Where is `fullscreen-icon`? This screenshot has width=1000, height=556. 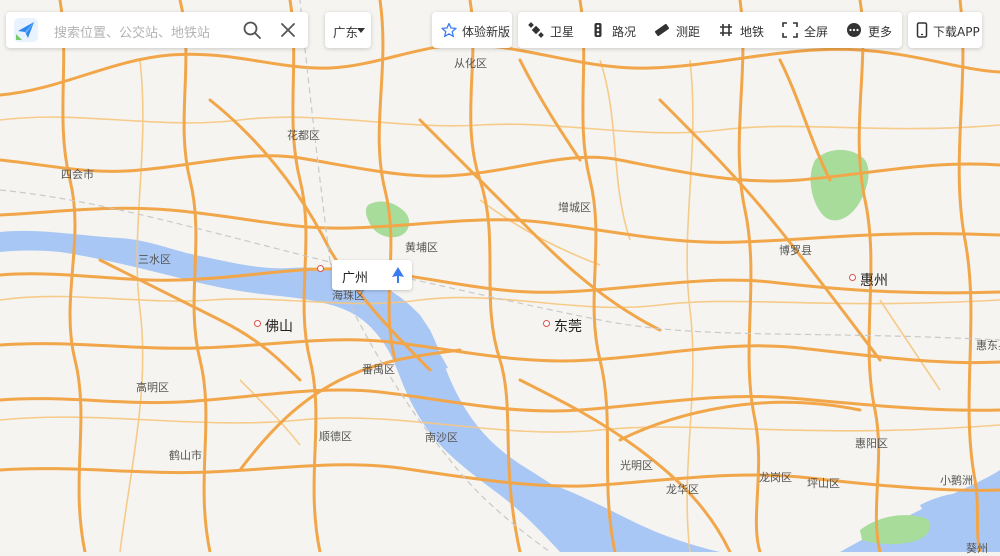 fullscreen-icon is located at coordinates (790, 30).